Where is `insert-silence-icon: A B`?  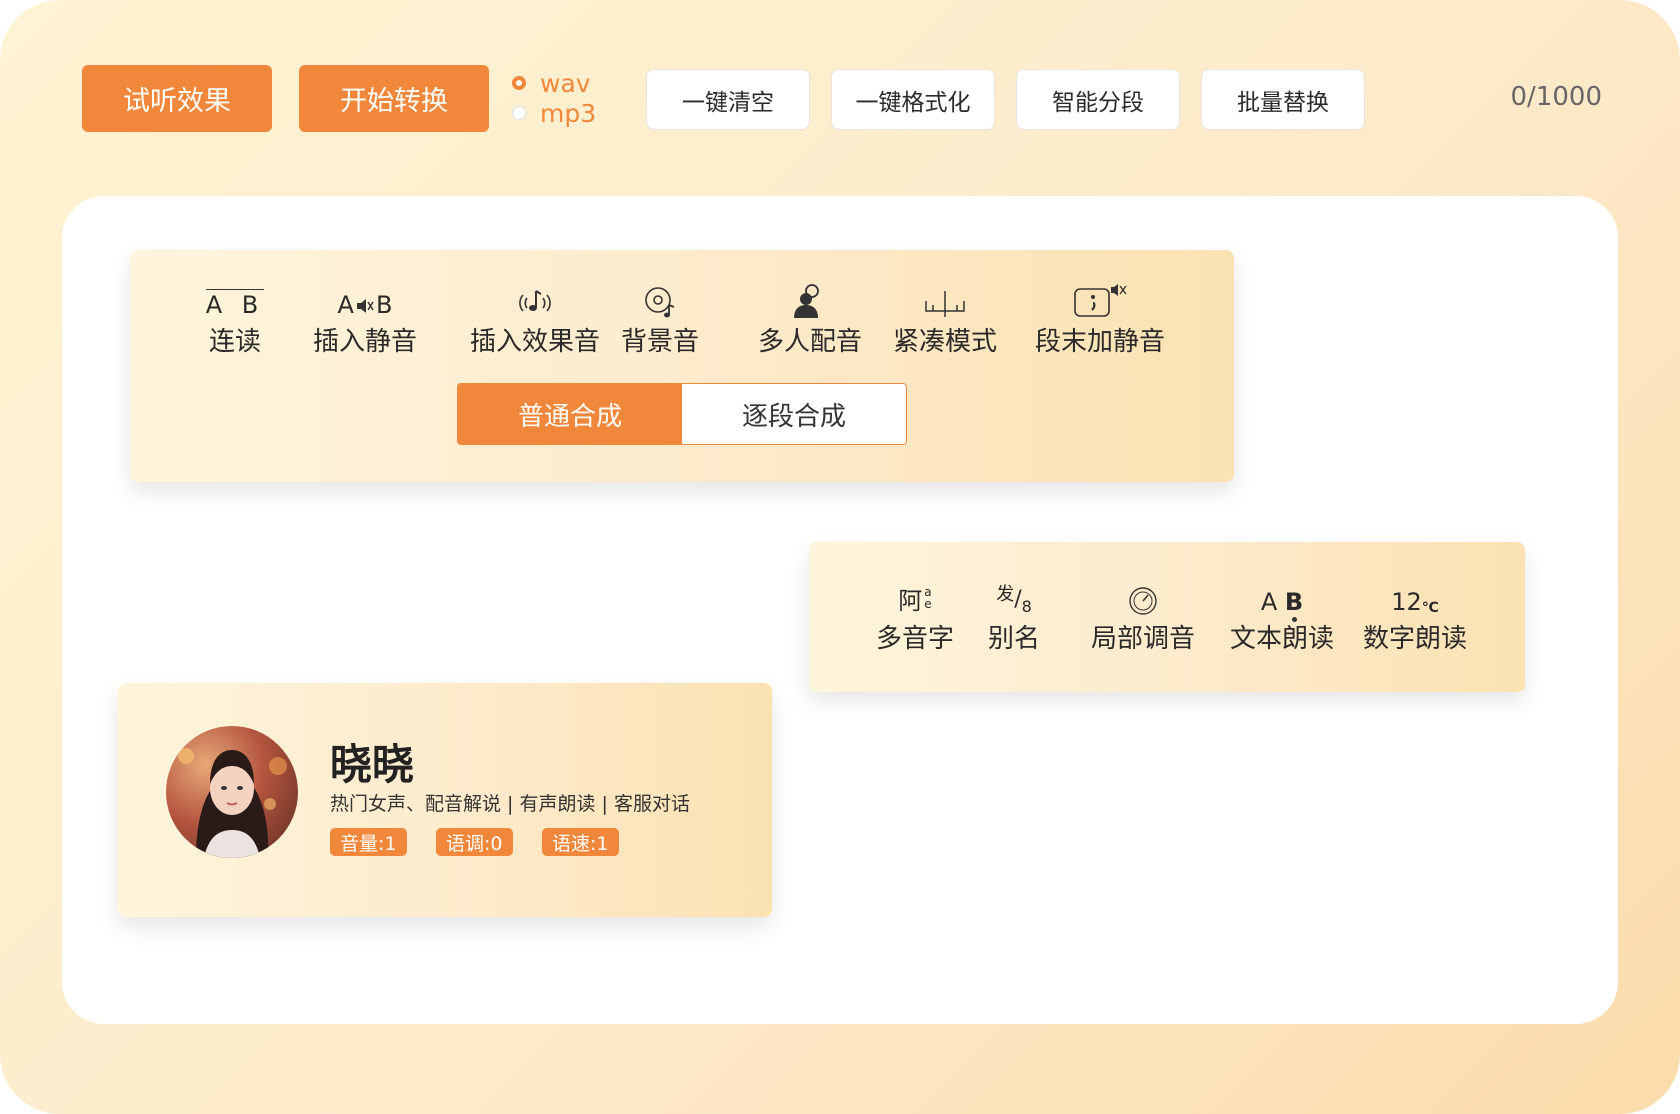
insert-silence-icon: A B is located at coordinates (365, 305).